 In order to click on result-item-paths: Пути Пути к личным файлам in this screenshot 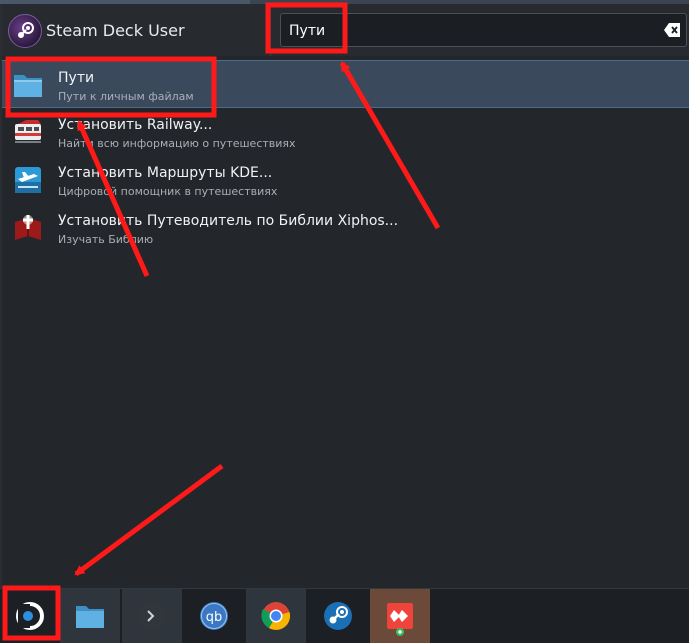, I will do `click(345, 84)`.